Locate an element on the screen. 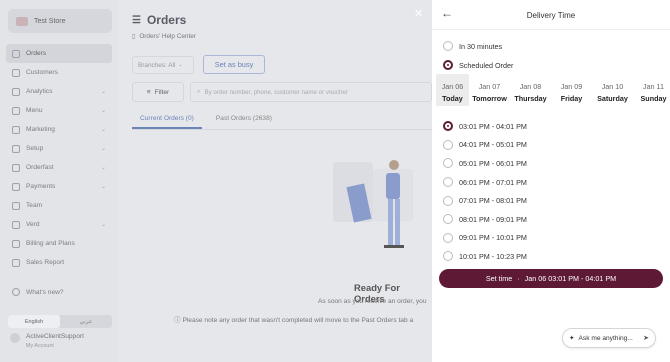 This screenshot has width=670, height=362. date-option: Jan 10 Saturday is located at coordinates (612, 90).